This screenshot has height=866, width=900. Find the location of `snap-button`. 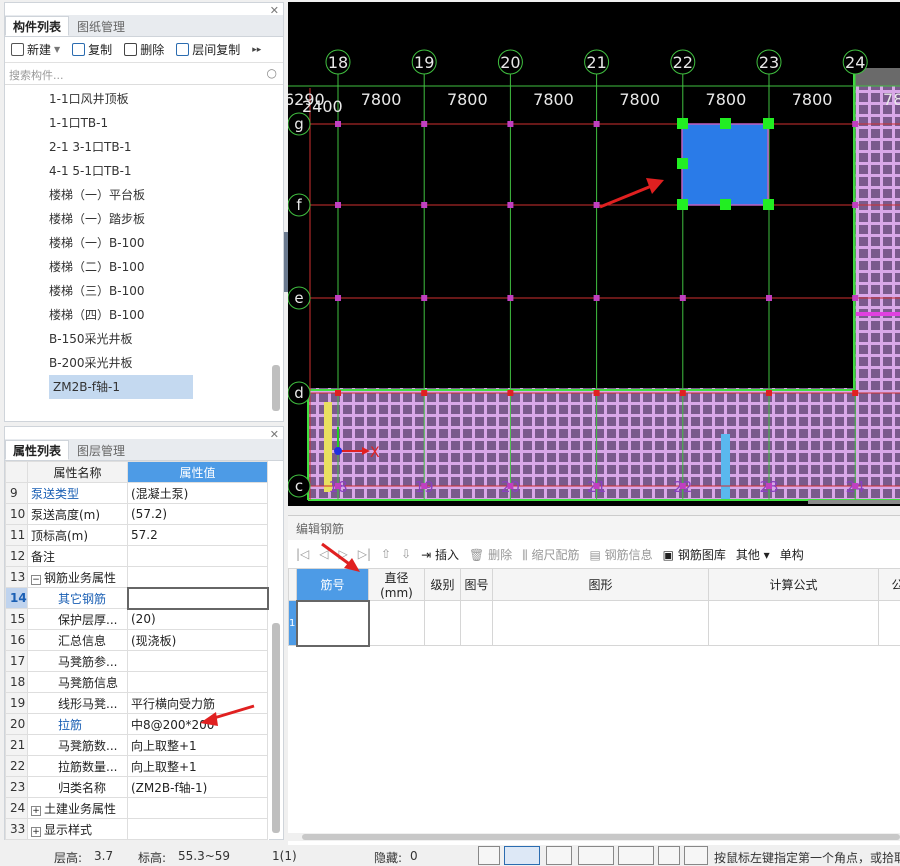

snap-button is located at coordinates (636, 855).